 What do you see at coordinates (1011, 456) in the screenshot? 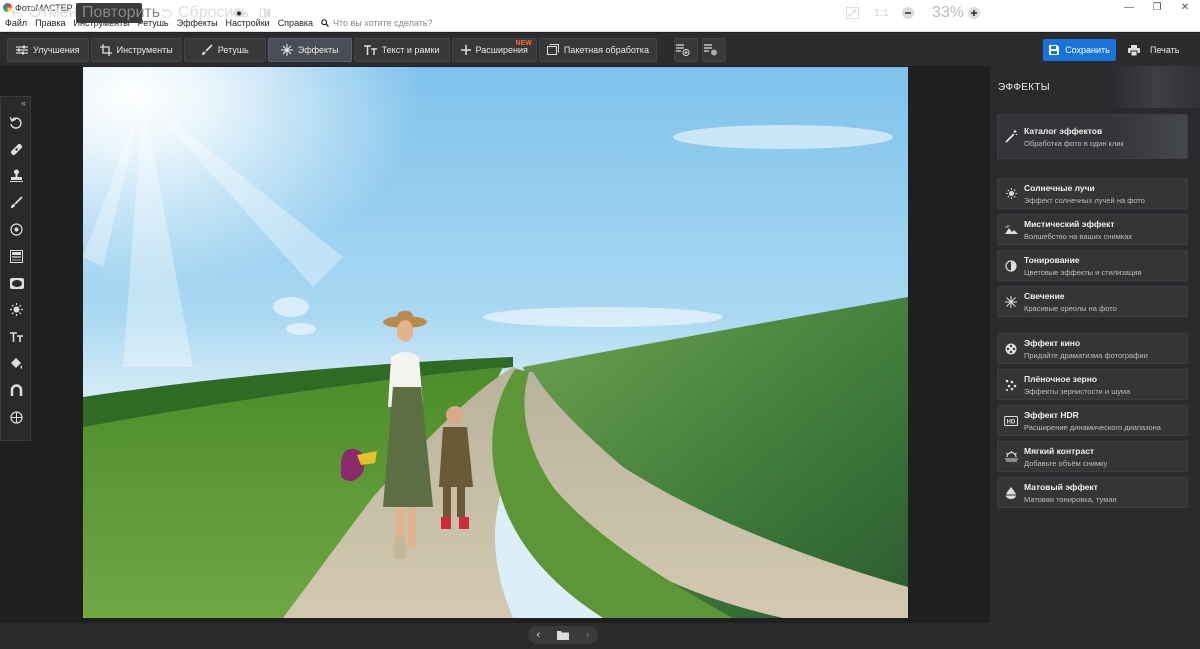
I see `soft-contrast-icon` at bounding box center [1011, 456].